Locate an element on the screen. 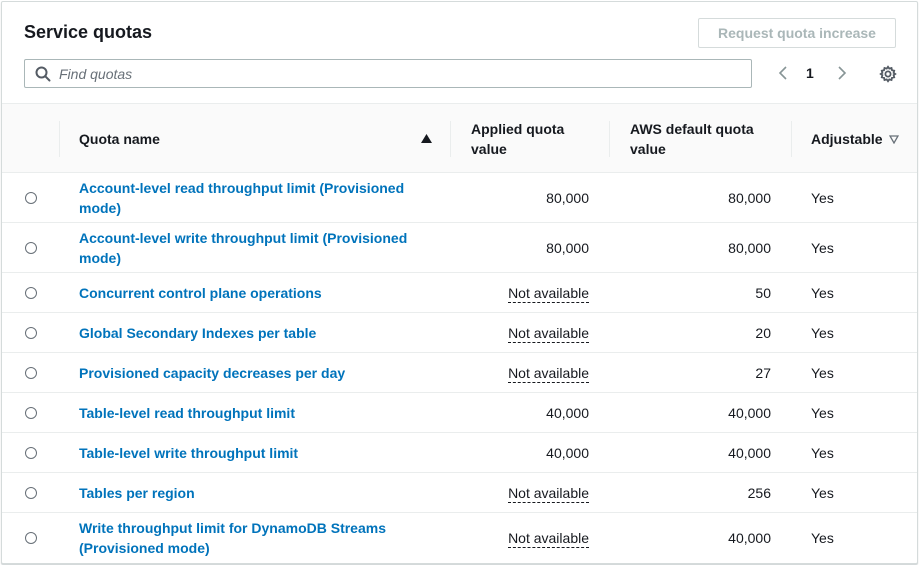 This screenshot has height=565, width=919. aws-default-quota-value: 256 is located at coordinates (759, 493).